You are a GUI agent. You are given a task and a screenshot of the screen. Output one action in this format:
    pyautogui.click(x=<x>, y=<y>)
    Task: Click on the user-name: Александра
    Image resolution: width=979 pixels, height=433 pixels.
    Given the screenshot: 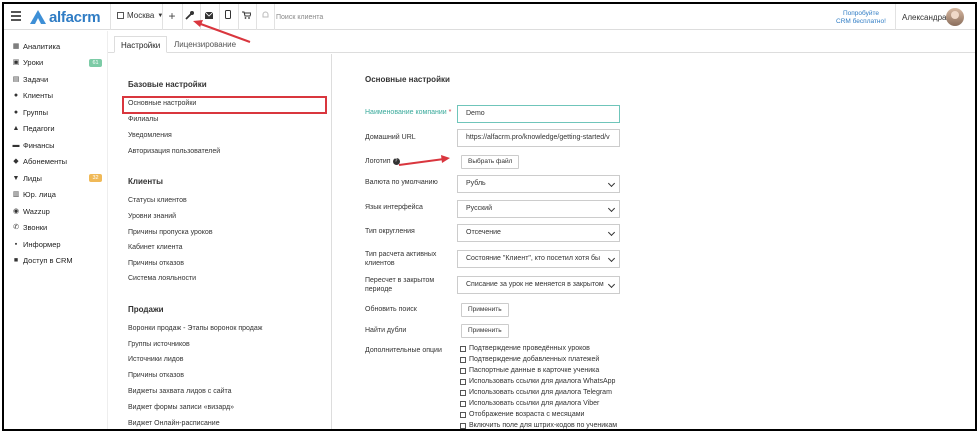 What is the action you would take?
    pyautogui.click(x=924, y=17)
    